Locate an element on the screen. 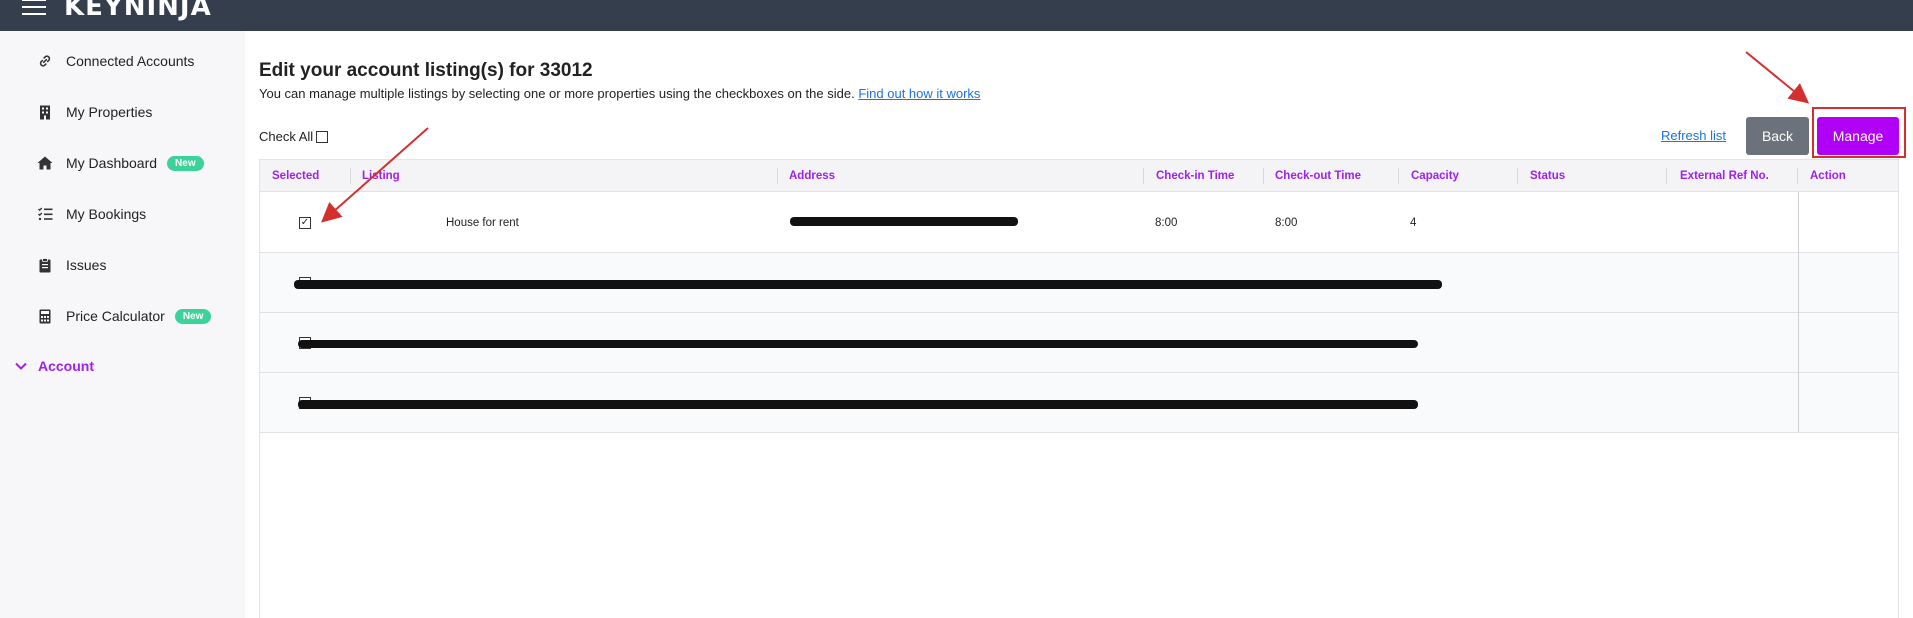  column-header: Check-in Time is located at coordinates (1195, 176).